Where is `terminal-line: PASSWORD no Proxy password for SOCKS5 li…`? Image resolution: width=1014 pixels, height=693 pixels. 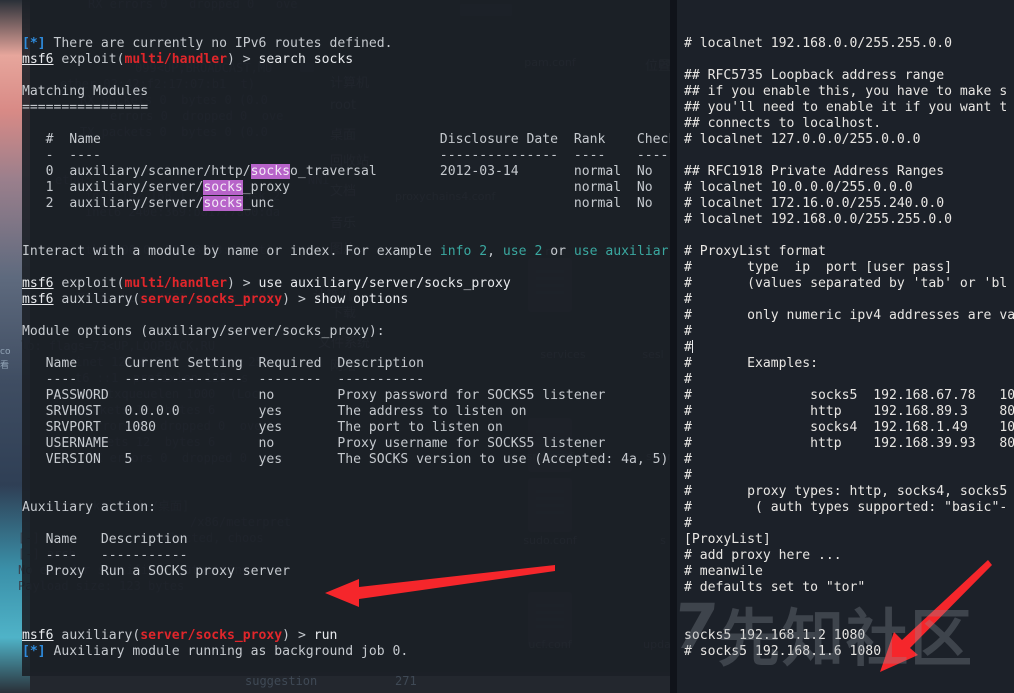
terminal-line: PASSWORD no Proxy password for SOCKS5 li… is located at coordinates (314, 395).